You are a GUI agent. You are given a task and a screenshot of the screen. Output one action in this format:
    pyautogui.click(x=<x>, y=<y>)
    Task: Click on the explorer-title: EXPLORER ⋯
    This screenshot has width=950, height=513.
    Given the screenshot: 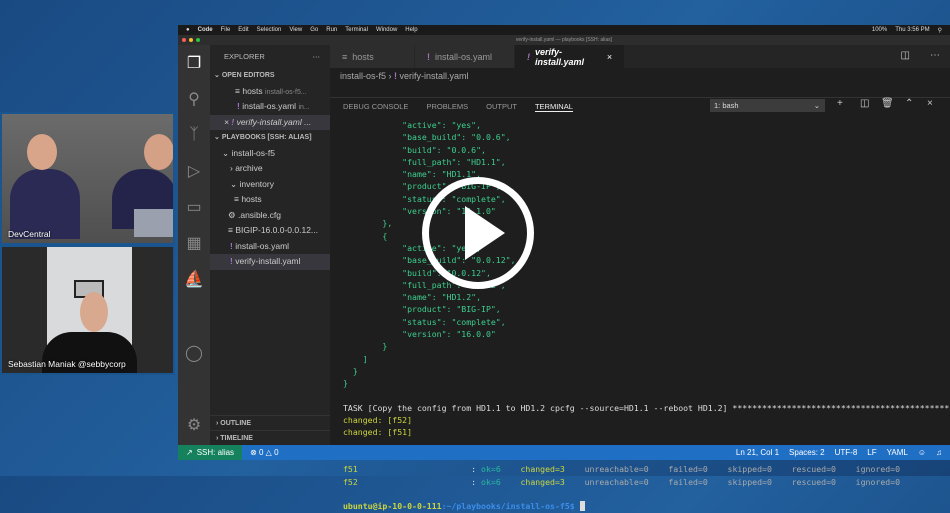 What is the action you would take?
    pyautogui.click(x=270, y=56)
    